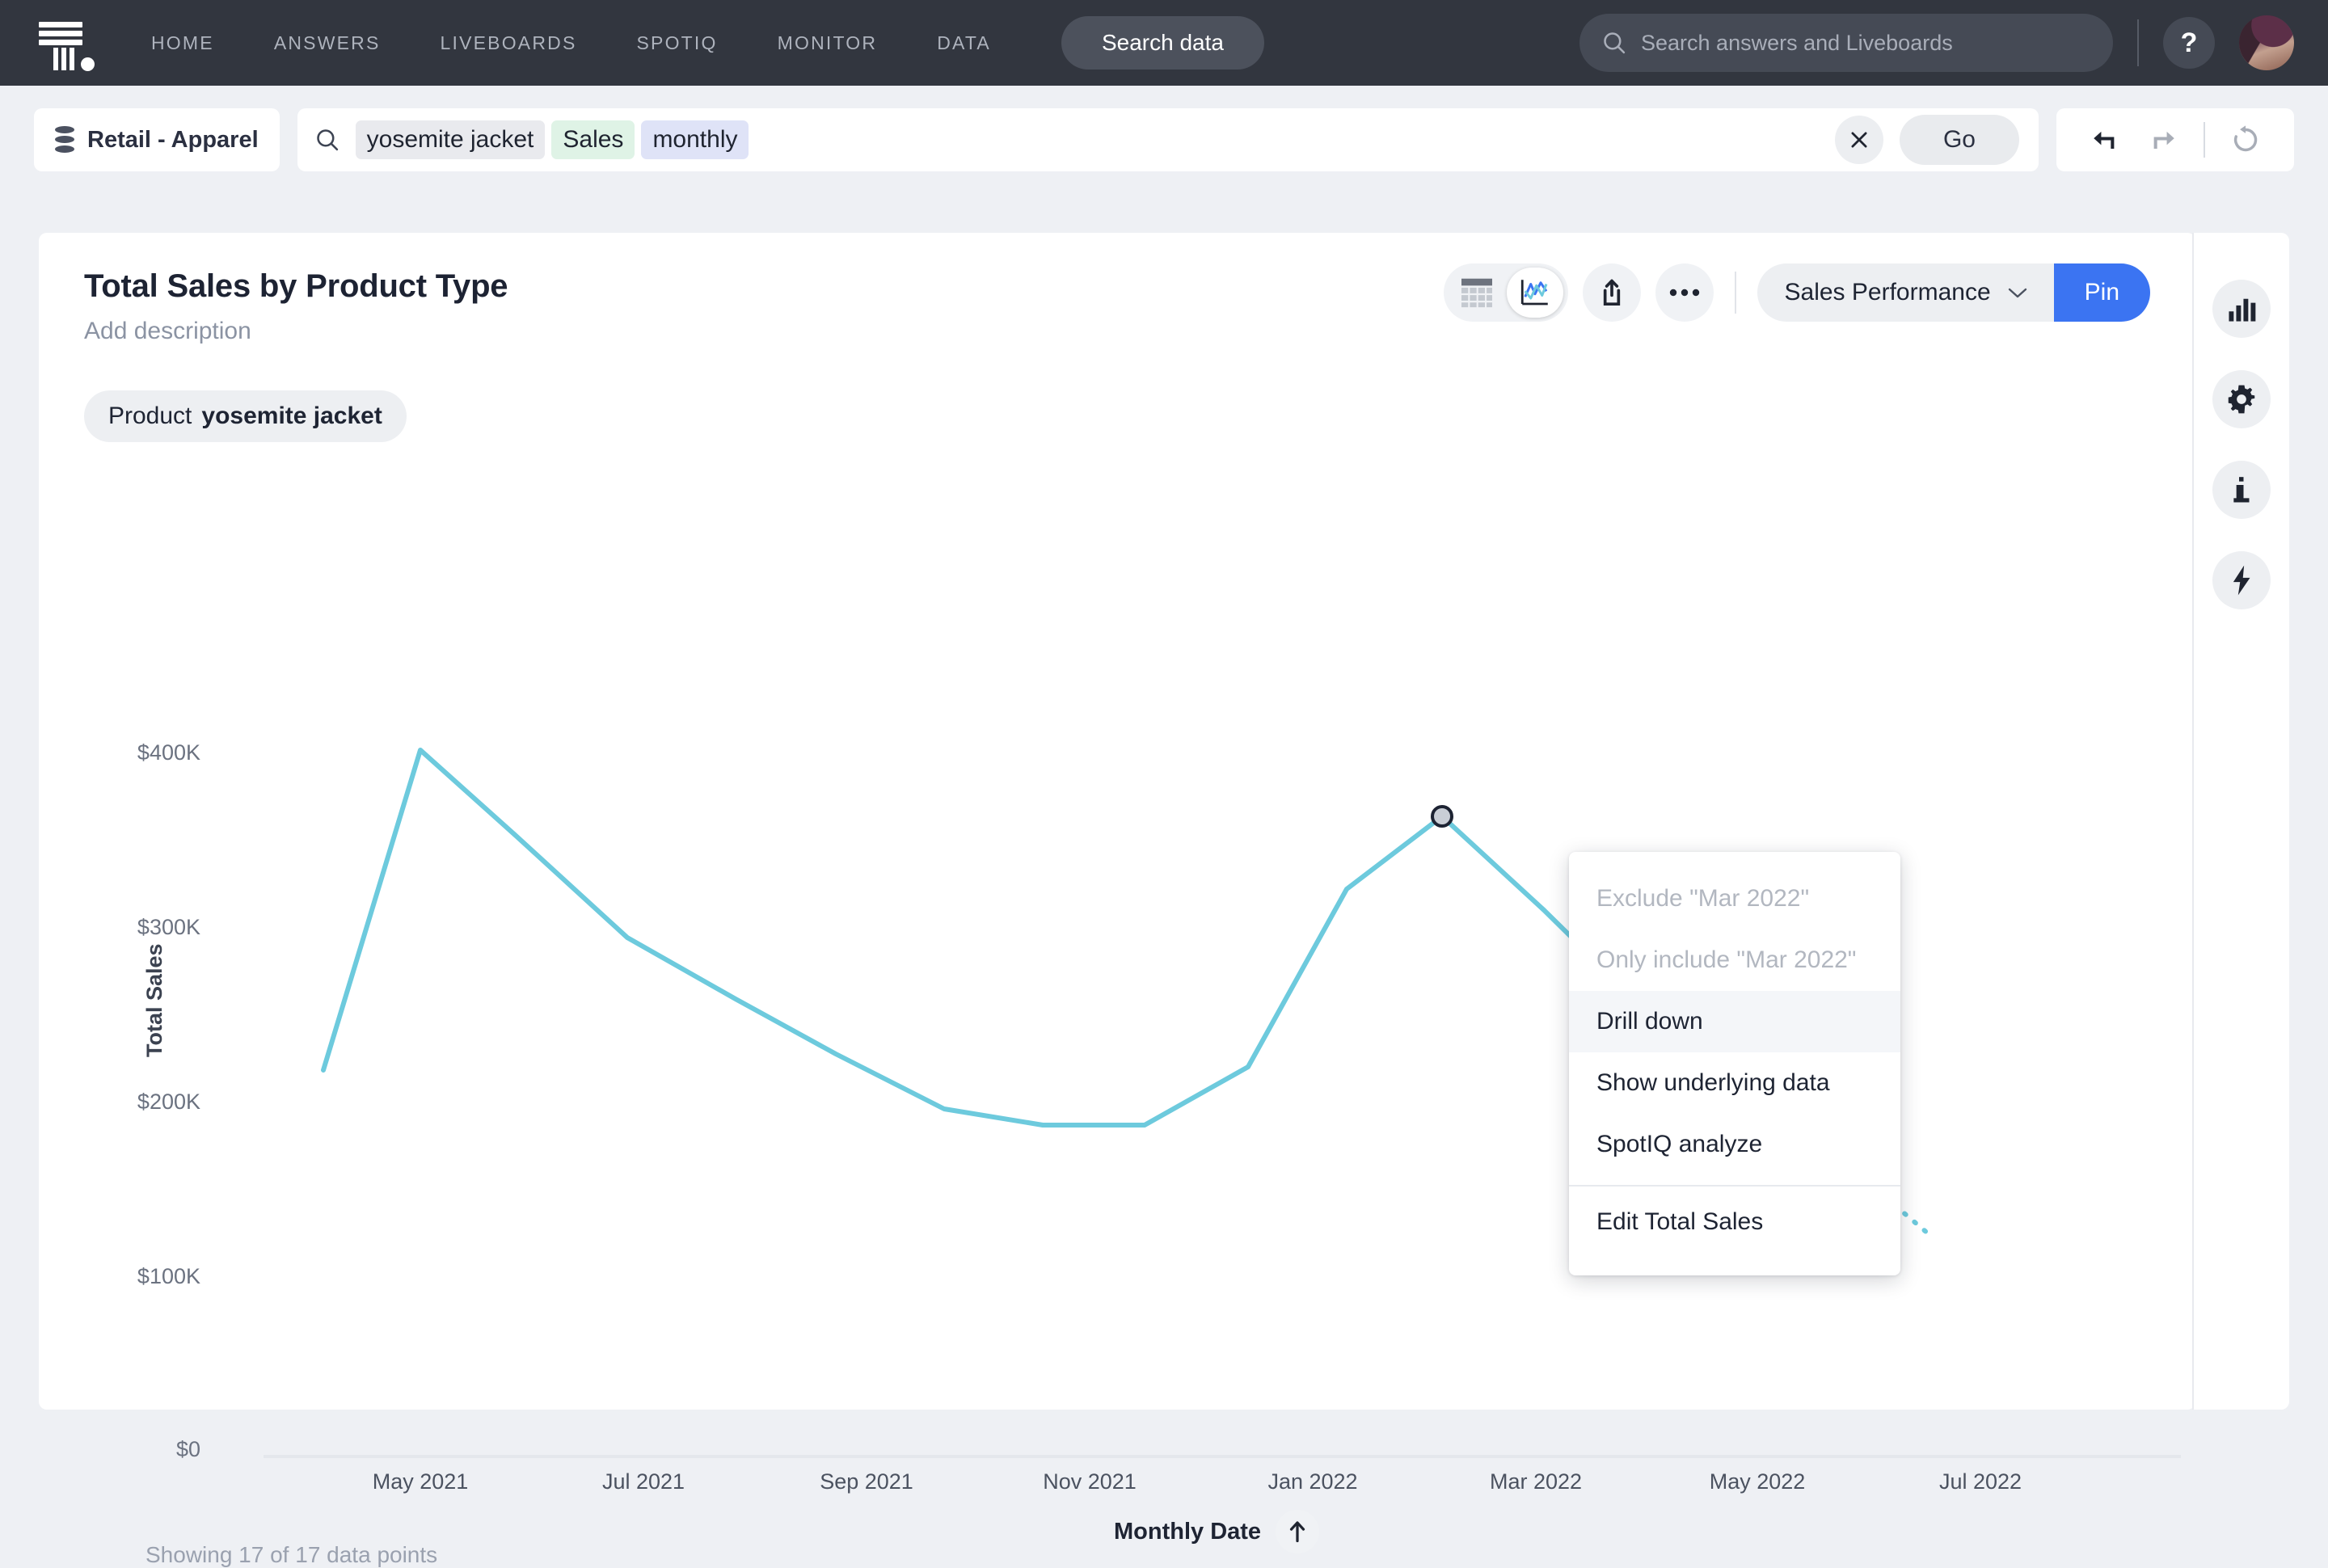 Image resolution: width=2328 pixels, height=1568 pixels. What do you see at coordinates (1090, 1481) in the screenshot?
I see `x-axis-tick-nov-2021: Nov 2021` at bounding box center [1090, 1481].